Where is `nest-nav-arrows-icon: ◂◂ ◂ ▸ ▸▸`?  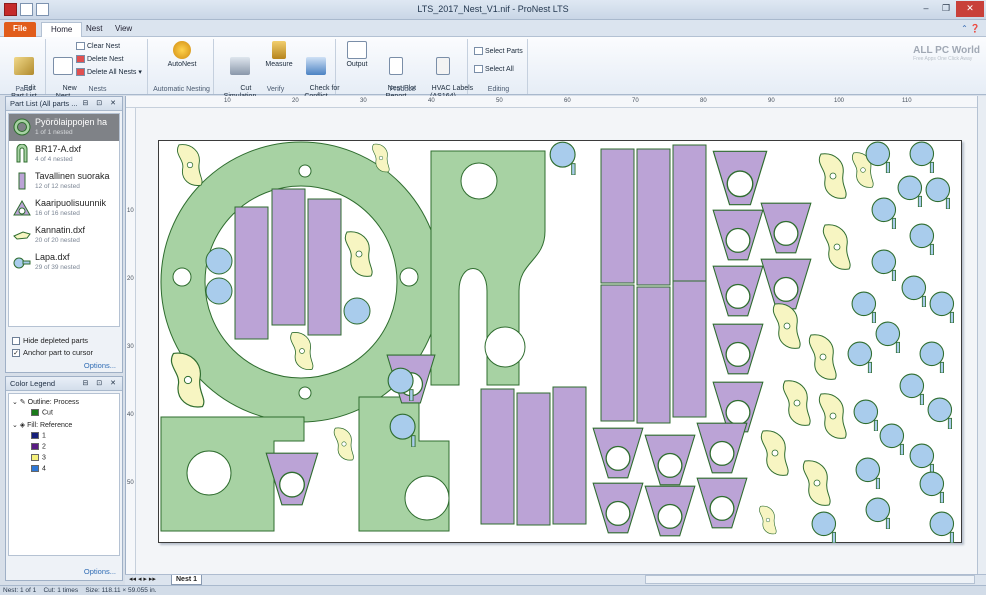
nest-nav-arrows-icon: ◂◂ ◂ ▸ ▸▸ is located at coordinates (142, 579).